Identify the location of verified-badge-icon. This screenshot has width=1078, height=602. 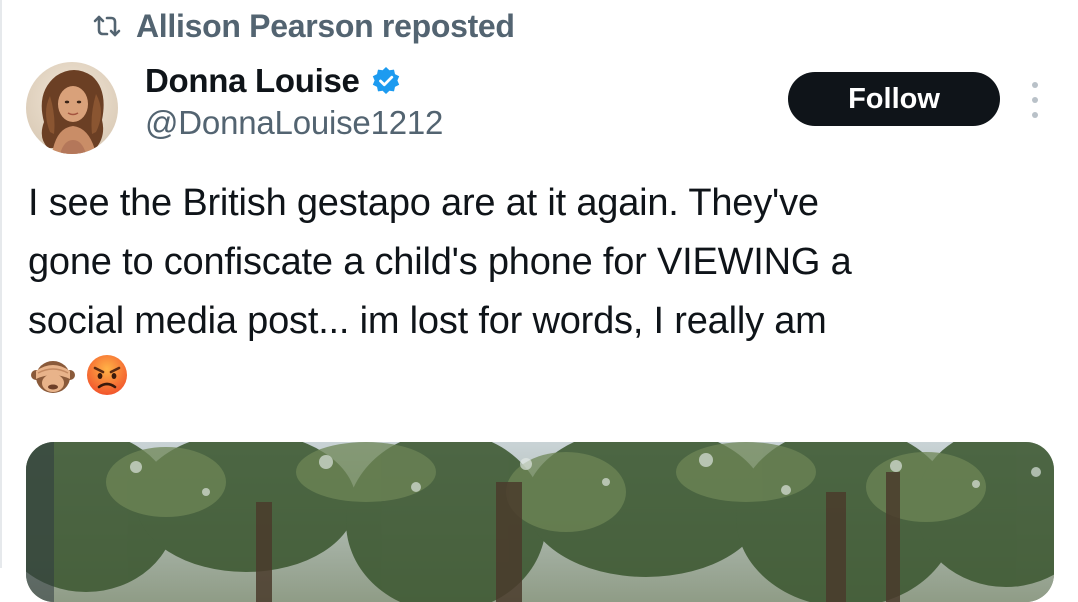
(386, 81).